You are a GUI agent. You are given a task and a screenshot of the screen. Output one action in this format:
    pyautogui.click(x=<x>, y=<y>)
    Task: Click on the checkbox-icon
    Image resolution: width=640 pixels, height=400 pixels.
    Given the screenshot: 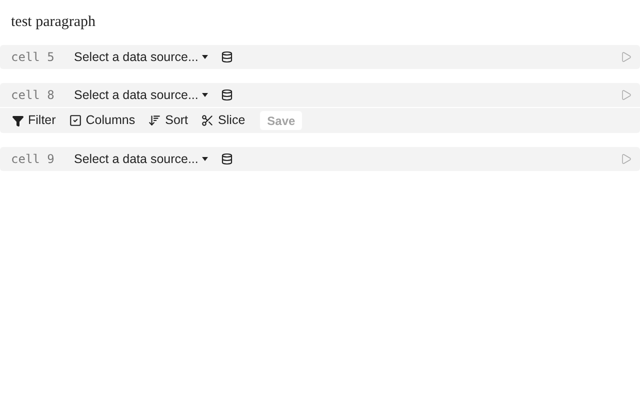 What is the action you would take?
    pyautogui.click(x=75, y=120)
    